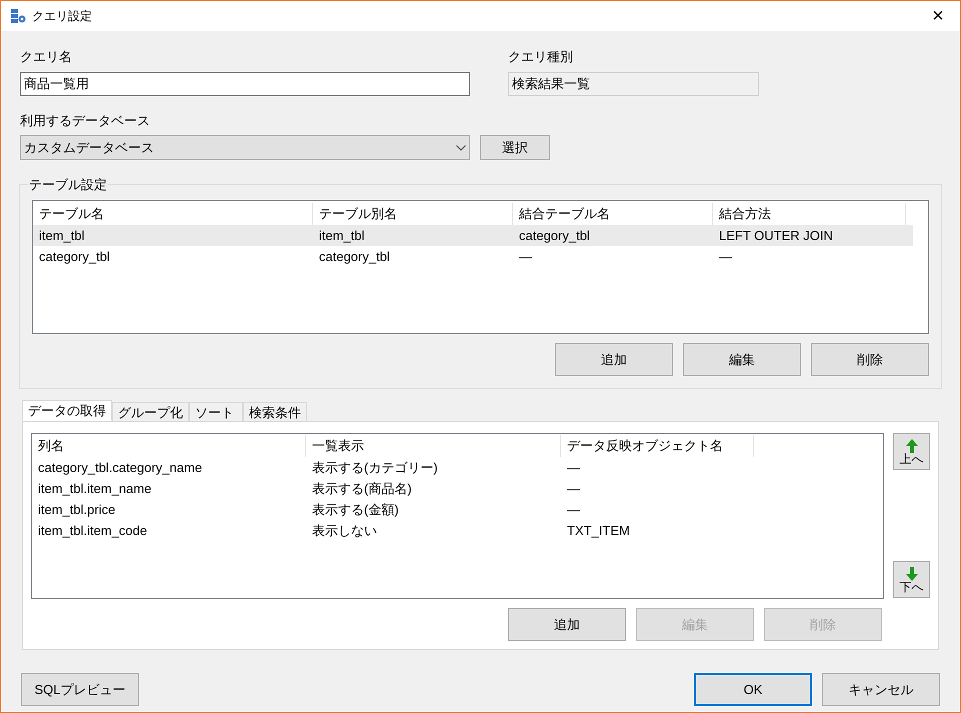 The height and width of the screenshot is (713, 961). What do you see at coordinates (598, 531) in the screenshot?
I see `table-cell-text: TXT_ITEM` at bounding box center [598, 531].